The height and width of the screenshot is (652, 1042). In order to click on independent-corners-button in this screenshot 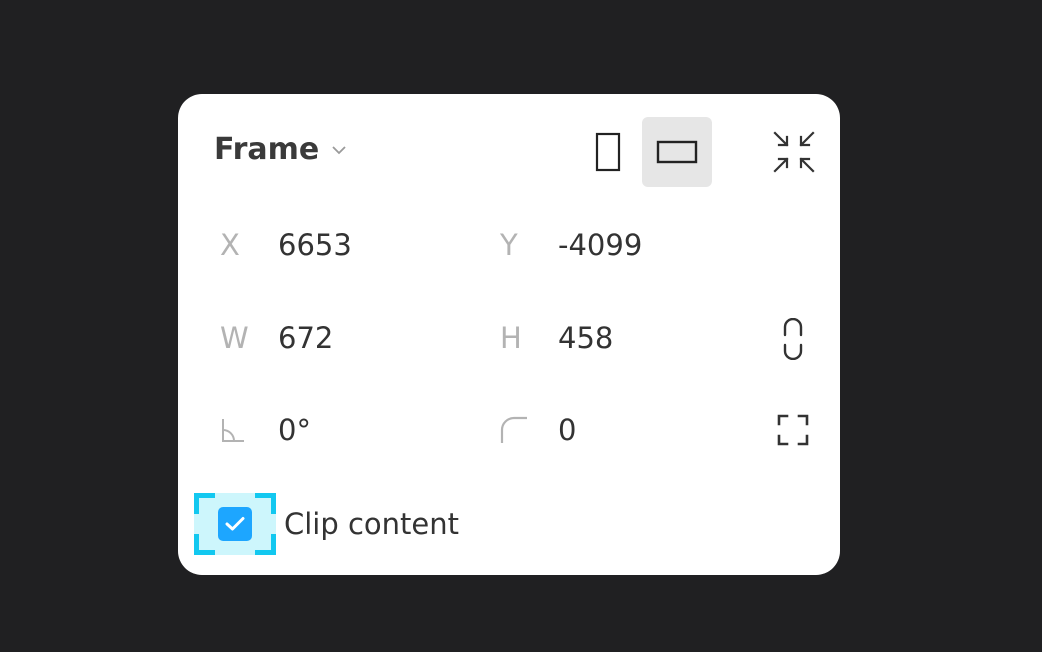, I will do `click(793, 430)`.